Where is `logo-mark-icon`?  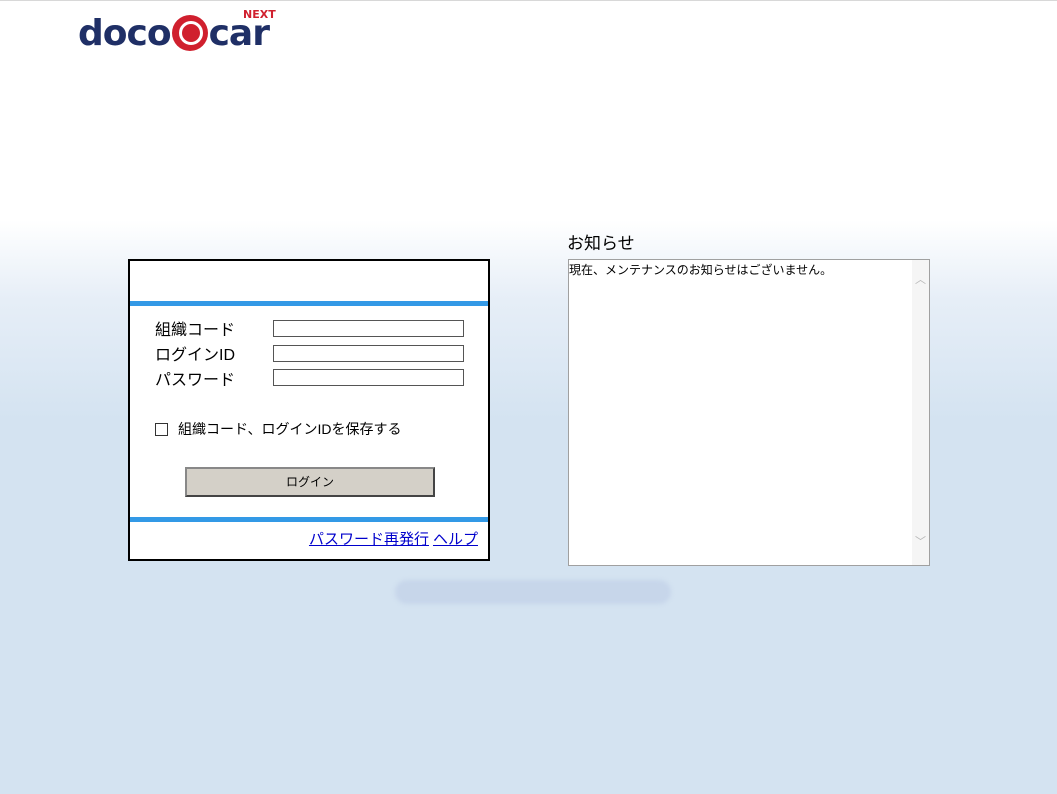 logo-mark-icon is located at coordinates (189, 33).